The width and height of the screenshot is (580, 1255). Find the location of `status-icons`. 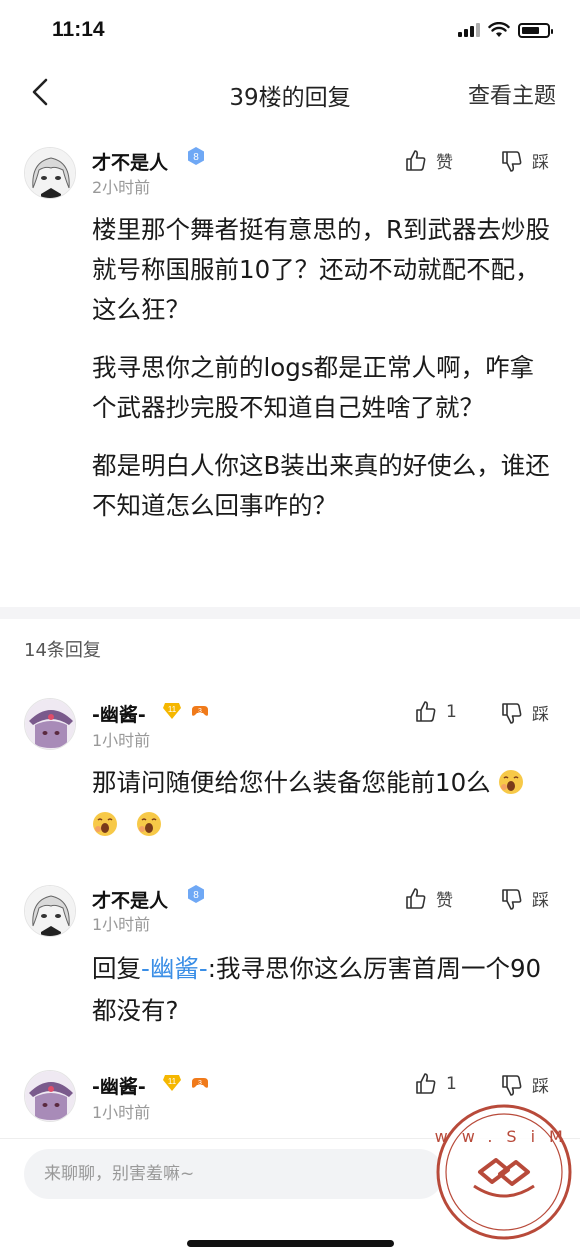

status-icons is located at coordinates (505, 30).